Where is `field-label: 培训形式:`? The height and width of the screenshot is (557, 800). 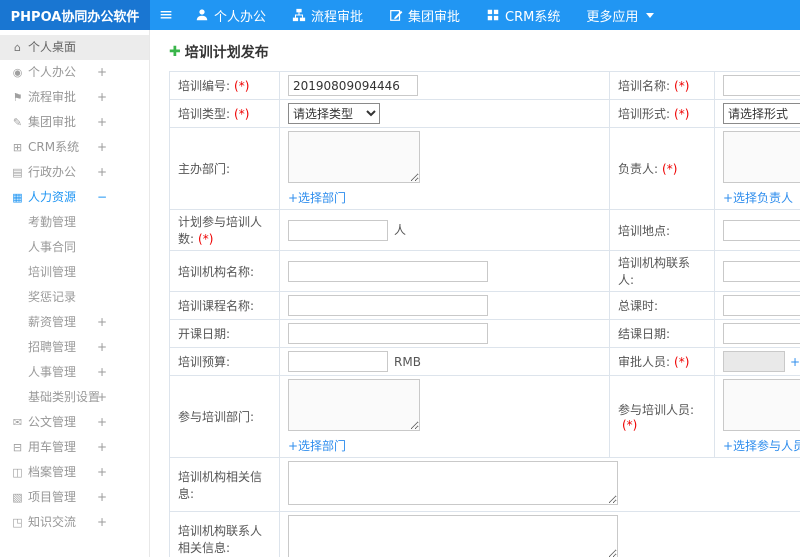
field-label: 培训形式: is located at coordinates (644, 114).